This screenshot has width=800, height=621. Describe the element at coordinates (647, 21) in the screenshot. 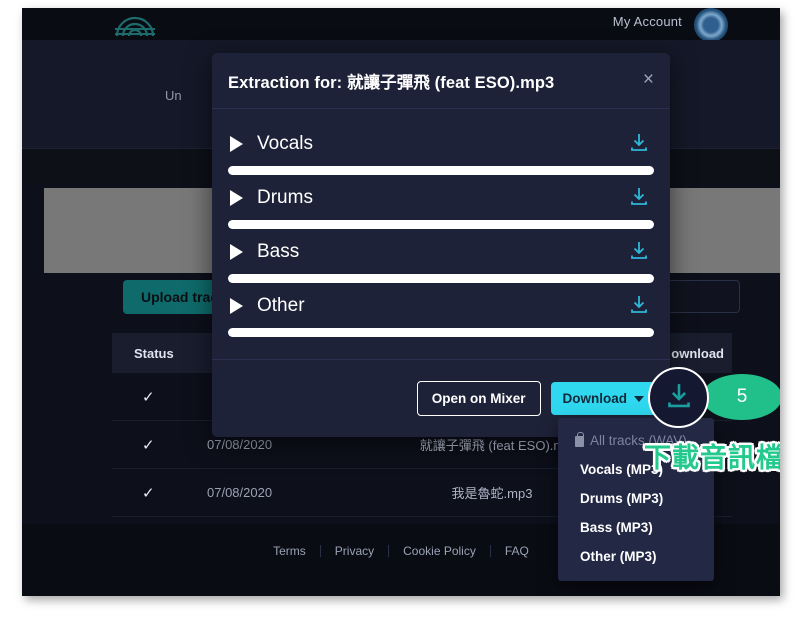

I see `my-account-link: My Account` at that location.